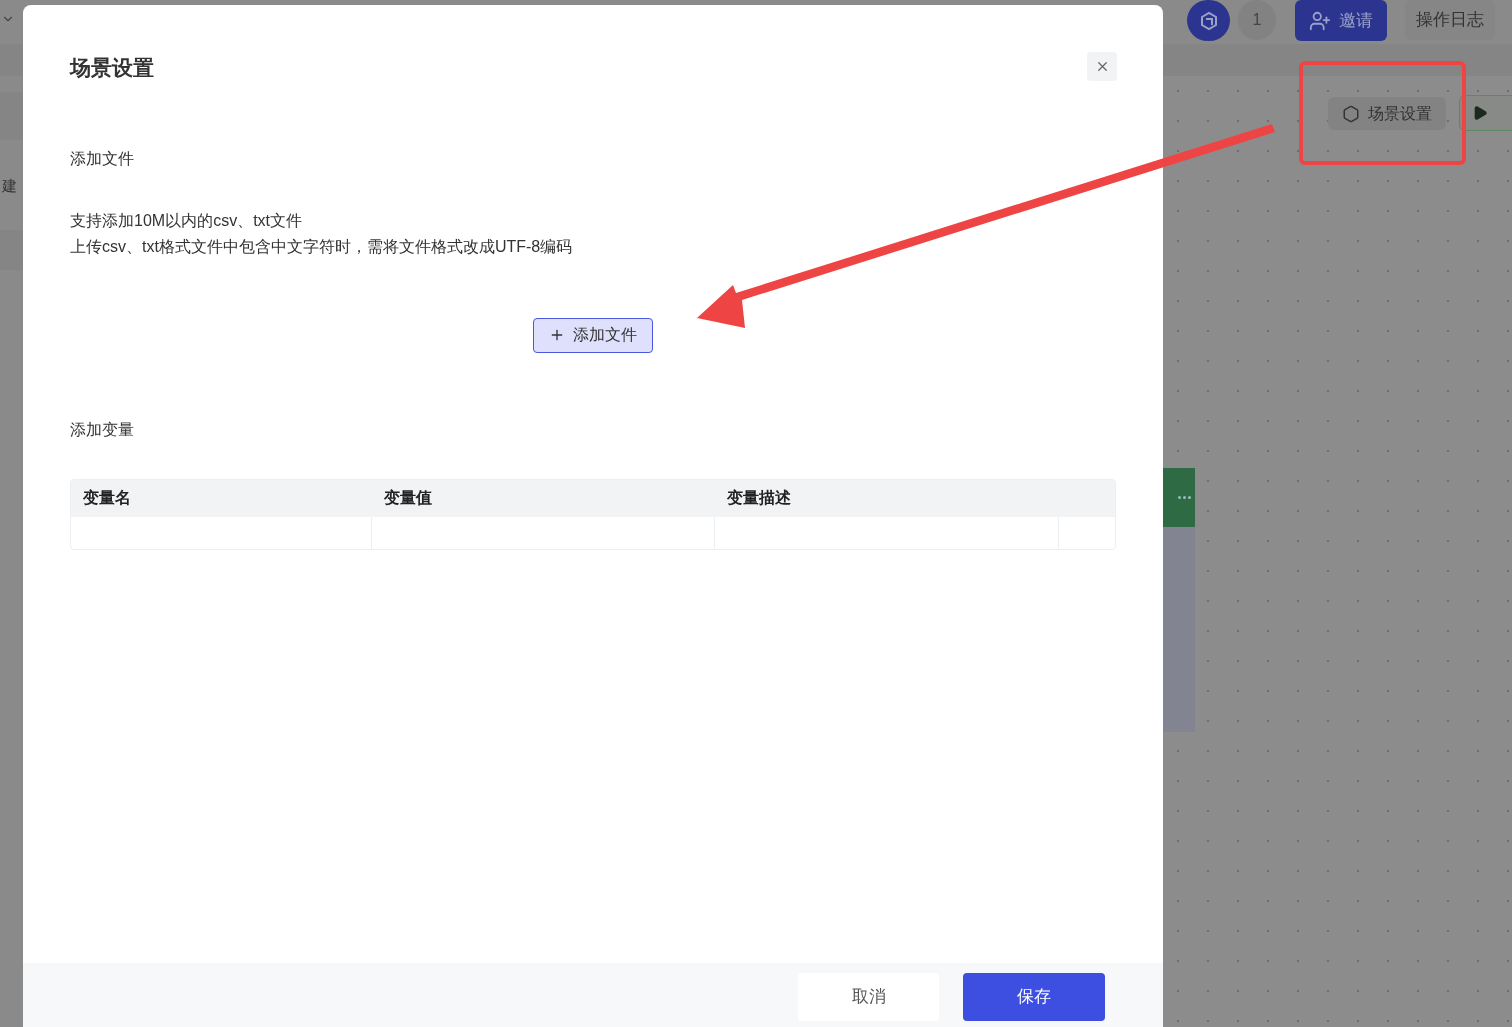  Describe the element at coordinates (1341, 20) in the screenshot. I see `invite-button: 邀请` at that location.